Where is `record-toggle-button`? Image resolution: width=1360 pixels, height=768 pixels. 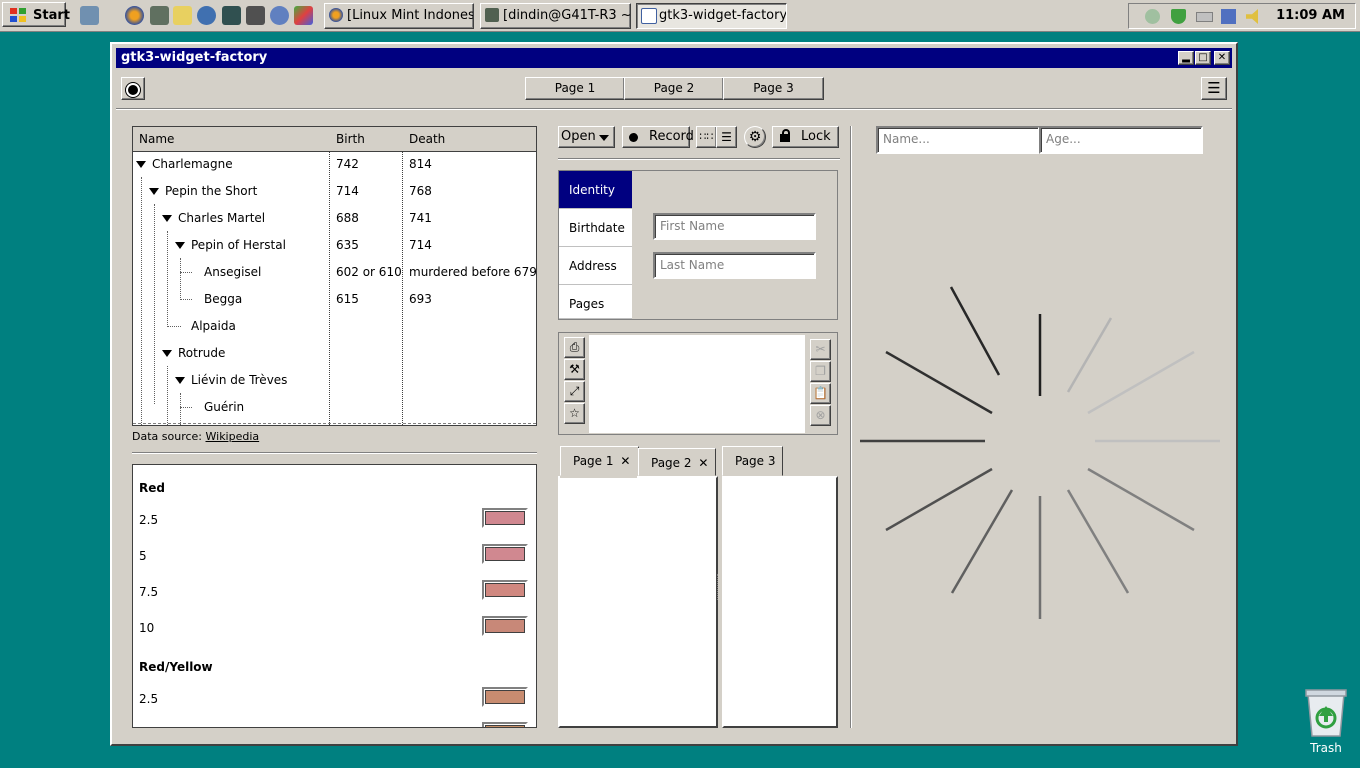 record-toggle-button is located at coordinates (133, 88).